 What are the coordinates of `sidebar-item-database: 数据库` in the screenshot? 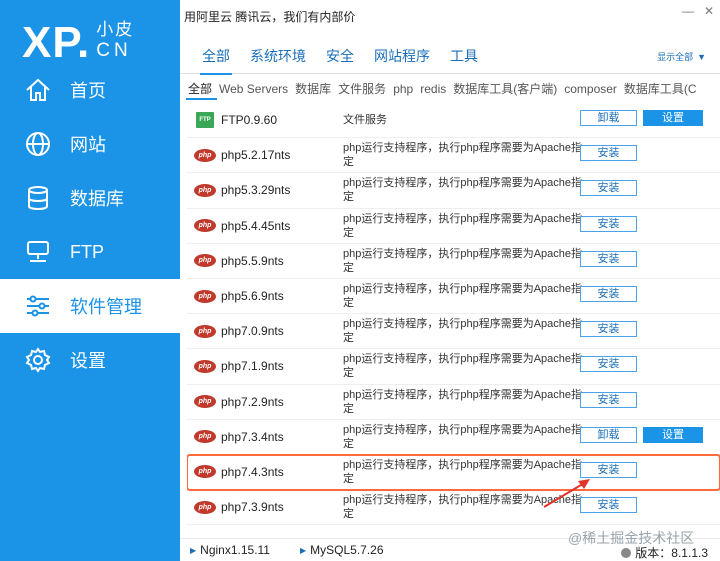 It's located at (90, 198).